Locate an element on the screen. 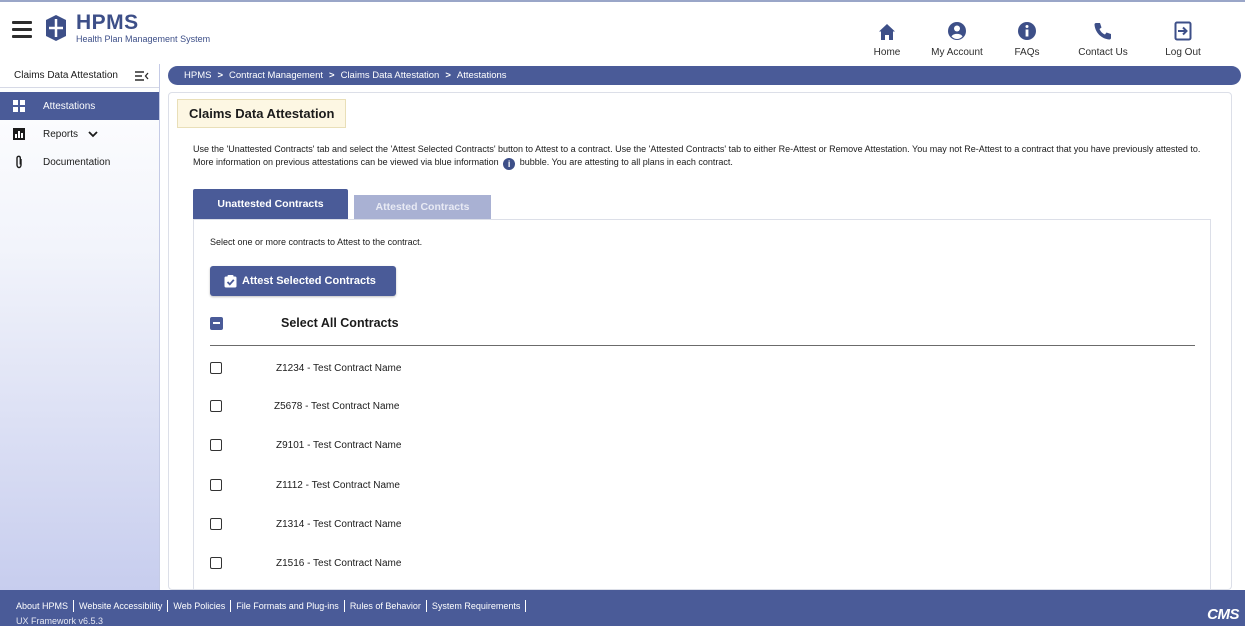  collapse-sidebar-icon is located at coordinates (142, 75).